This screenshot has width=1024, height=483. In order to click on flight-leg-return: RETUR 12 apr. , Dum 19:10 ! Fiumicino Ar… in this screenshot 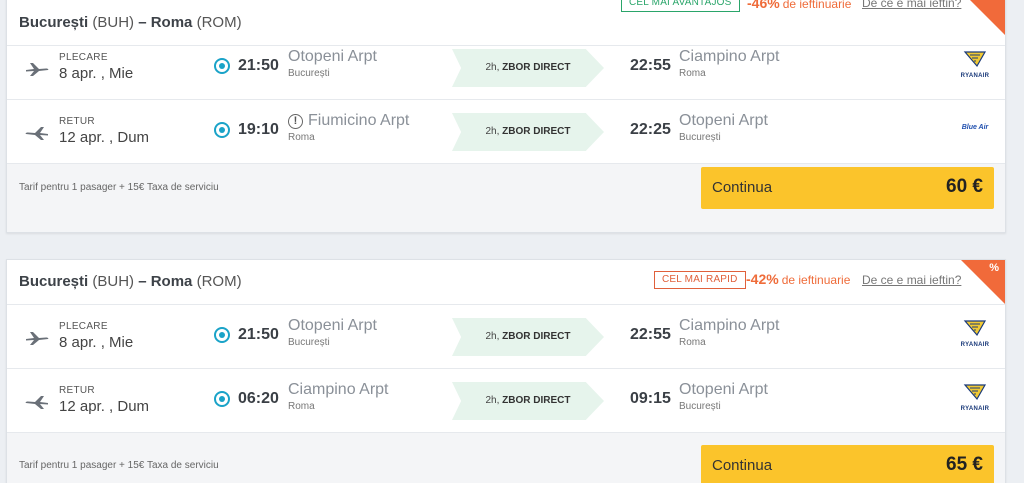, I will do `click(506, 132)`.